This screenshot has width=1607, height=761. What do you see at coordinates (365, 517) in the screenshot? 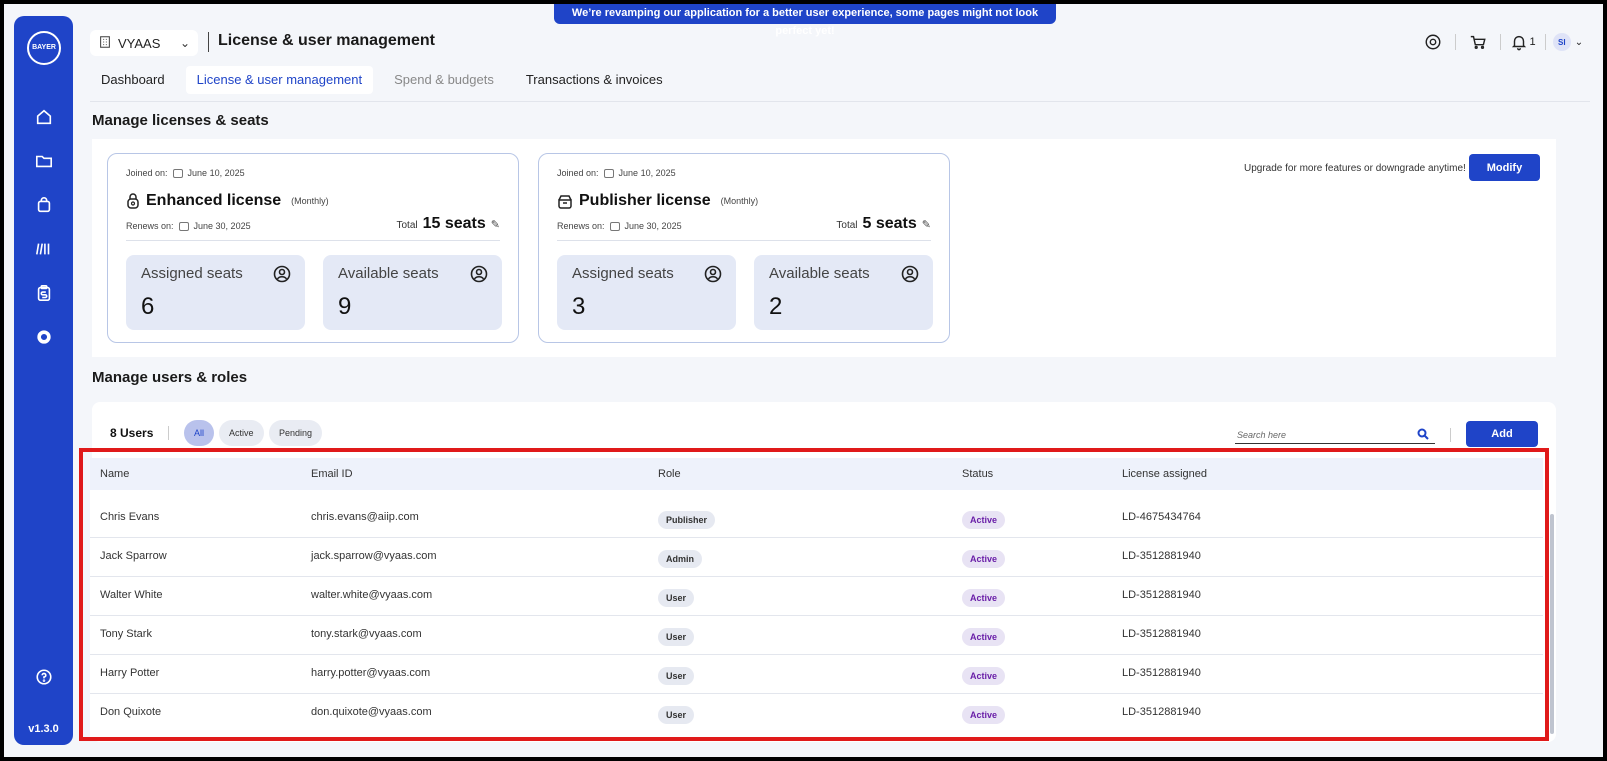
I see `user-email: chris.evans@aiip.com` at bounding box center [365, 517].